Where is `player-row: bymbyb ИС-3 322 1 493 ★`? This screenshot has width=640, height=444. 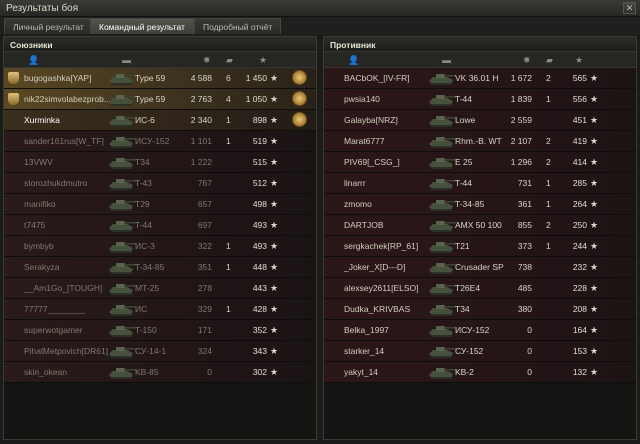
player-row: bymbyb ИС-3 322 1 493 ★ is located at coordinates (160, 246).